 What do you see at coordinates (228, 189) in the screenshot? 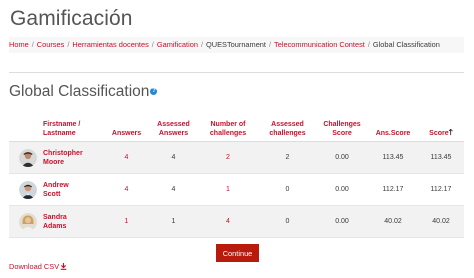
I see `challenges-cell: 1` at bounding box center [228, 189].